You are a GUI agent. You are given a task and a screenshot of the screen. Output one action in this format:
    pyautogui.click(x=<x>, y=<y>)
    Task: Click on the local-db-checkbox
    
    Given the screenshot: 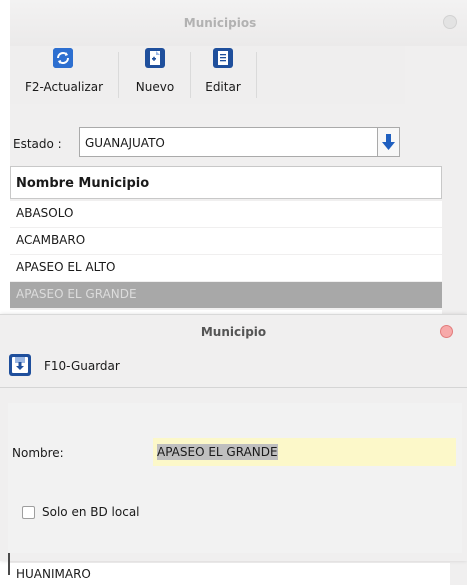 What is the action you would take?
    pyautogui.click(x=28, y=512)
    